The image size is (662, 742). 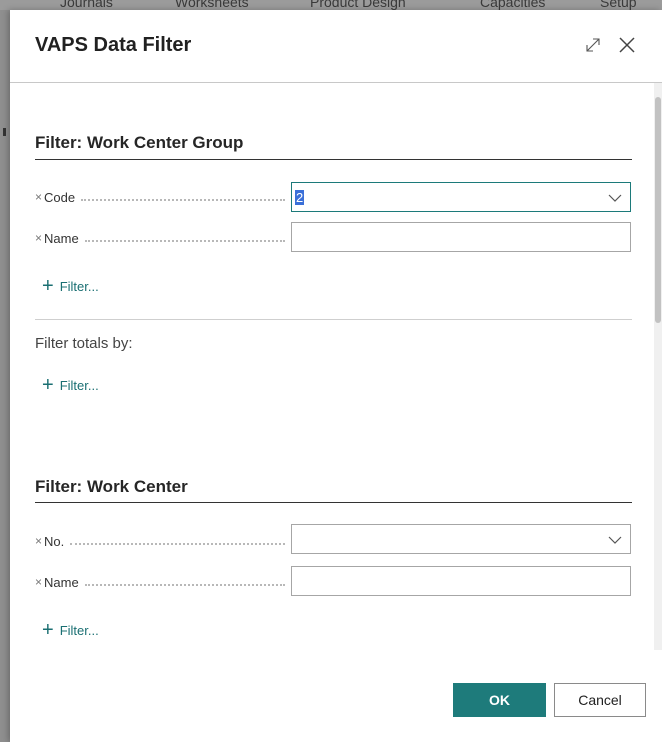 I want to click on wc-name-field-label: × Name, so click(x=160, y=582).